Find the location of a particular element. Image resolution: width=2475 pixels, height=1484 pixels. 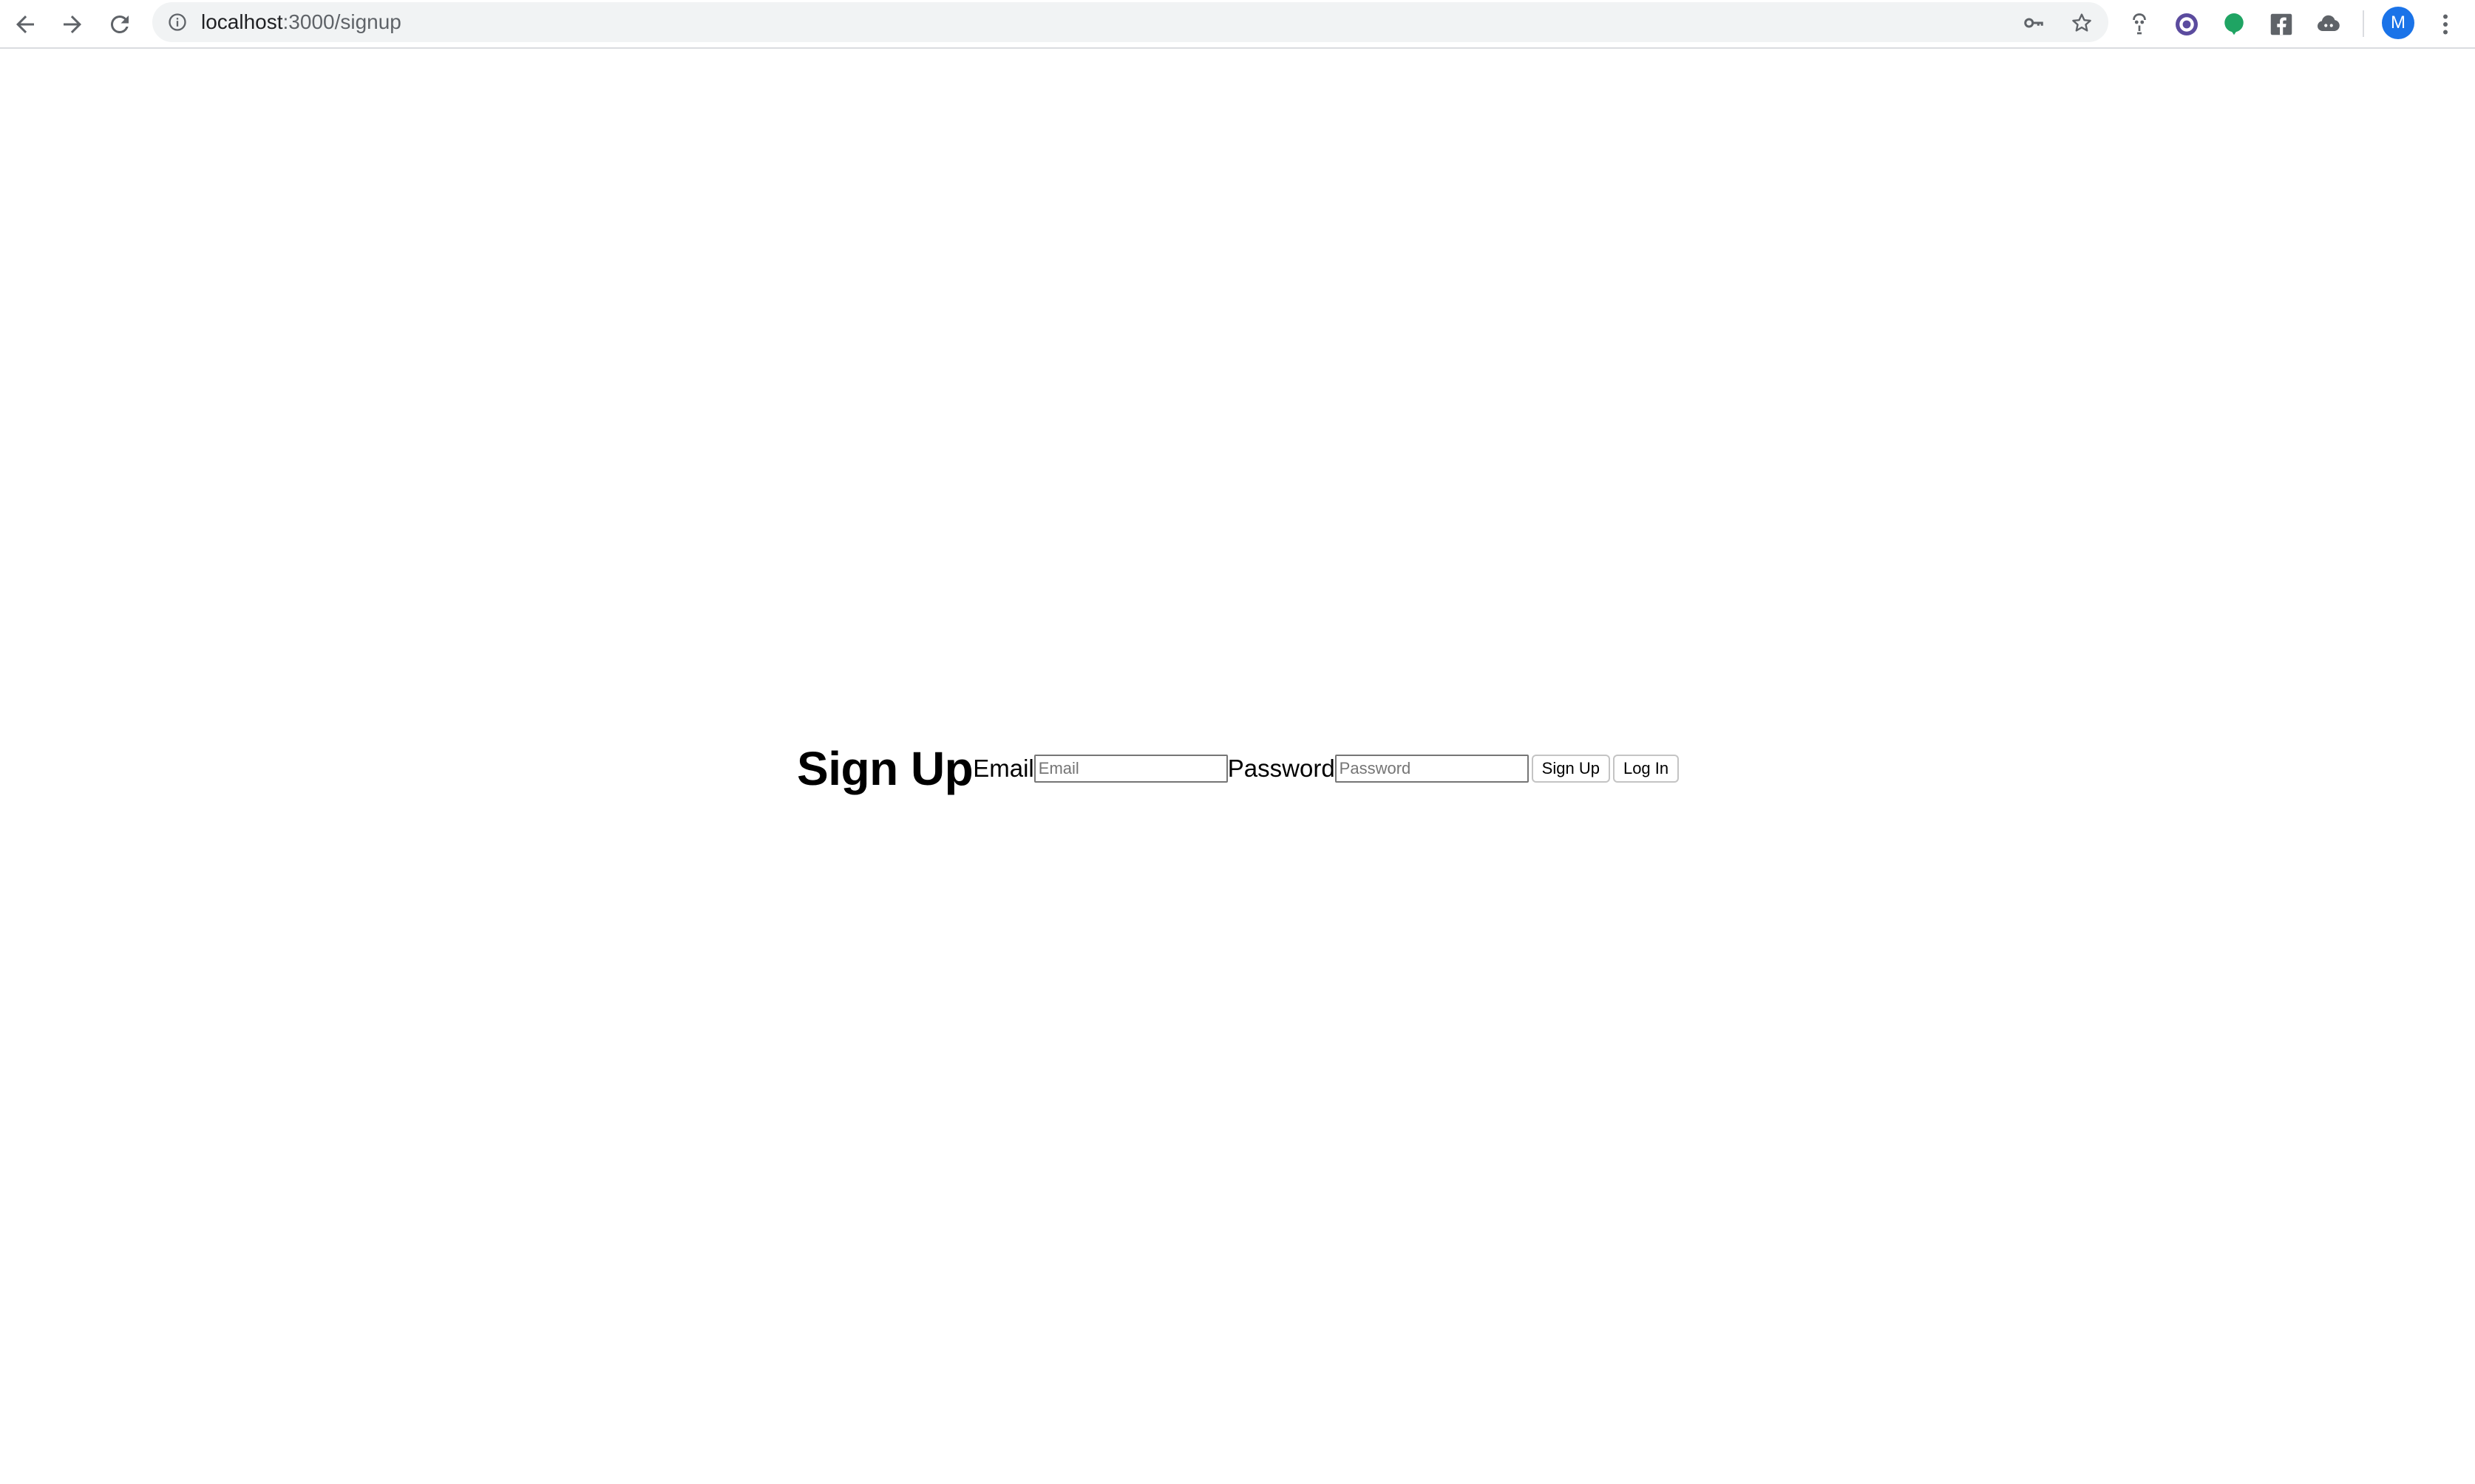

profile-avatar: M is located at coordinates (2398, 23).